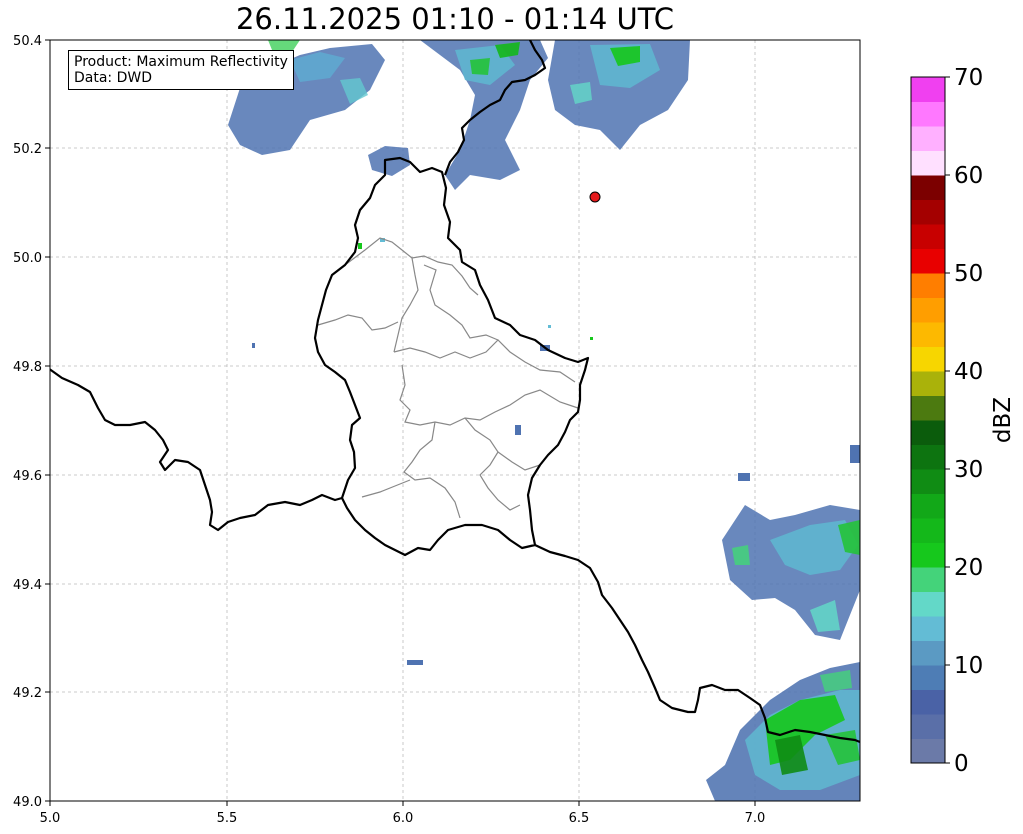  What do you see at coordinates (227, 818) in the screenshot?
I see `x-tick-label: 5.5` at bounding box center [227, 818].